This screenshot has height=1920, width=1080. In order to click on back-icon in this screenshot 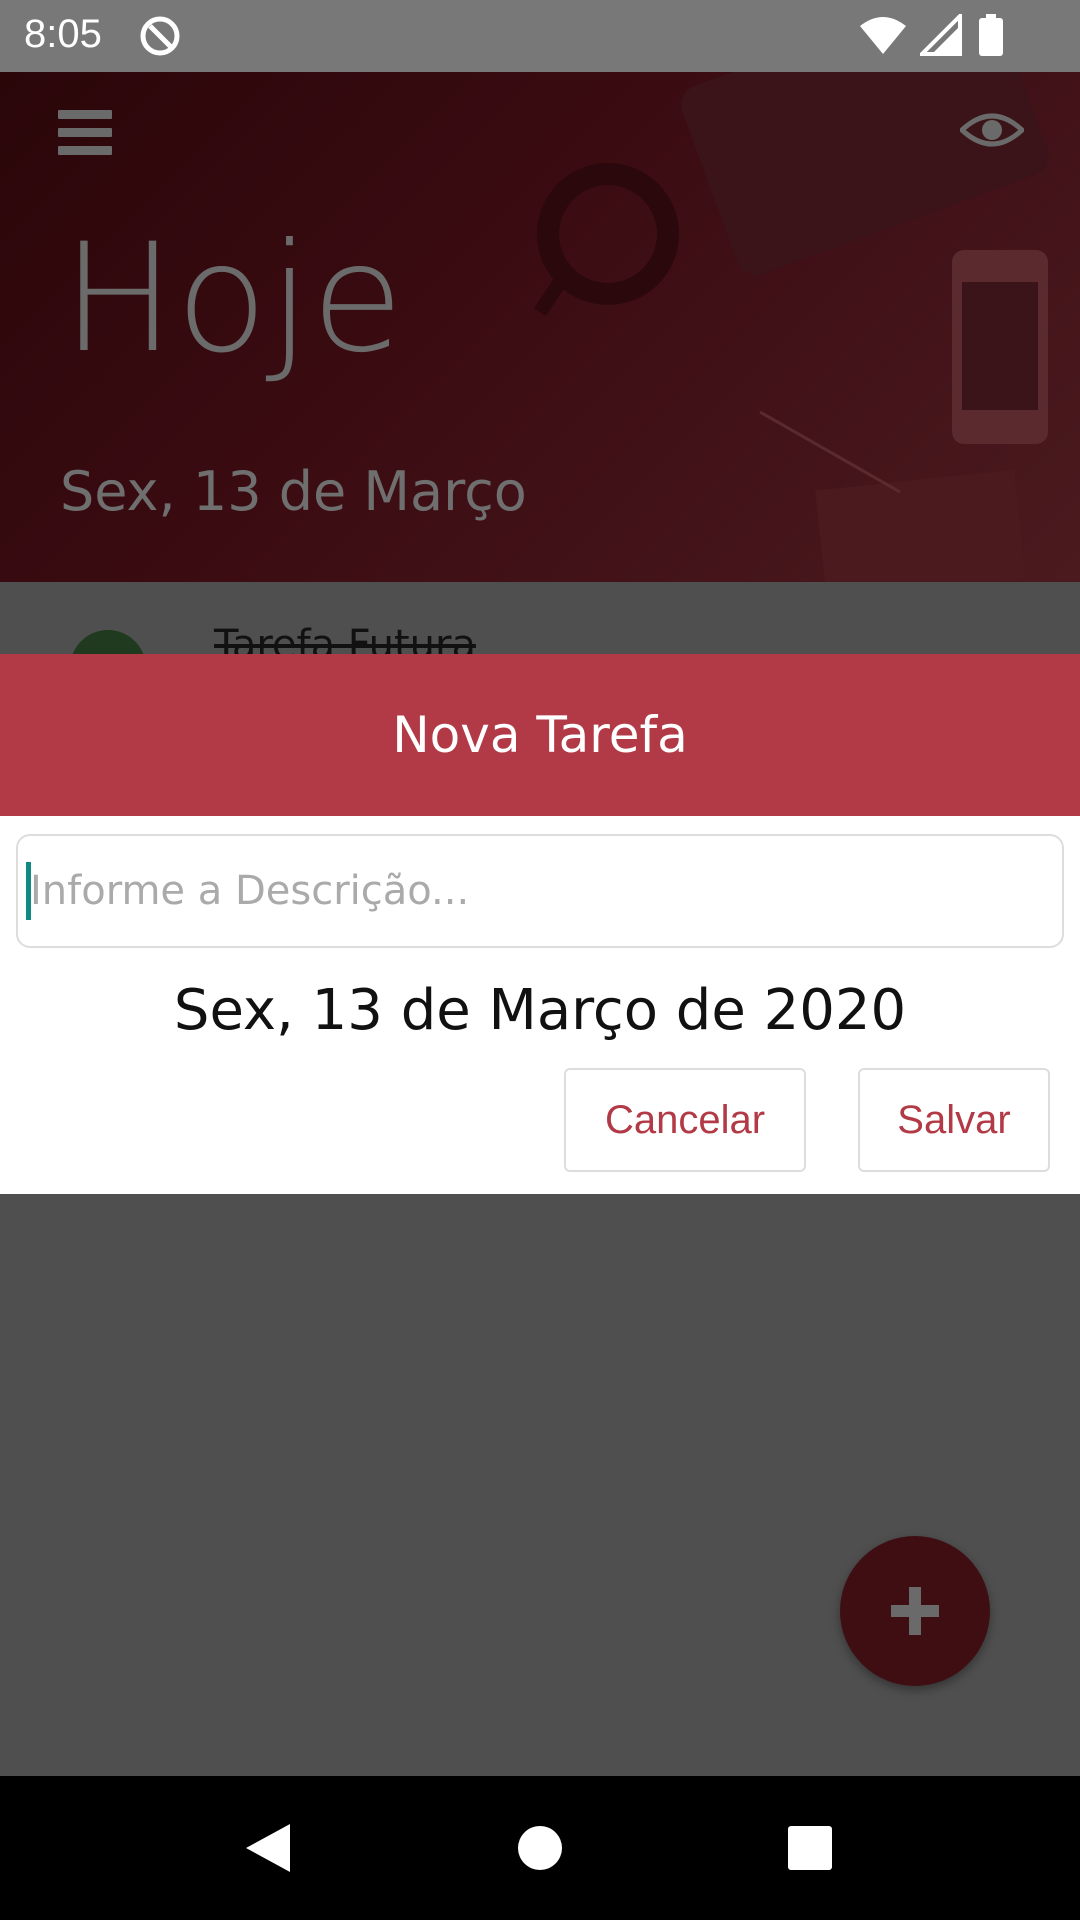, I will do `click(268, 1848)`.